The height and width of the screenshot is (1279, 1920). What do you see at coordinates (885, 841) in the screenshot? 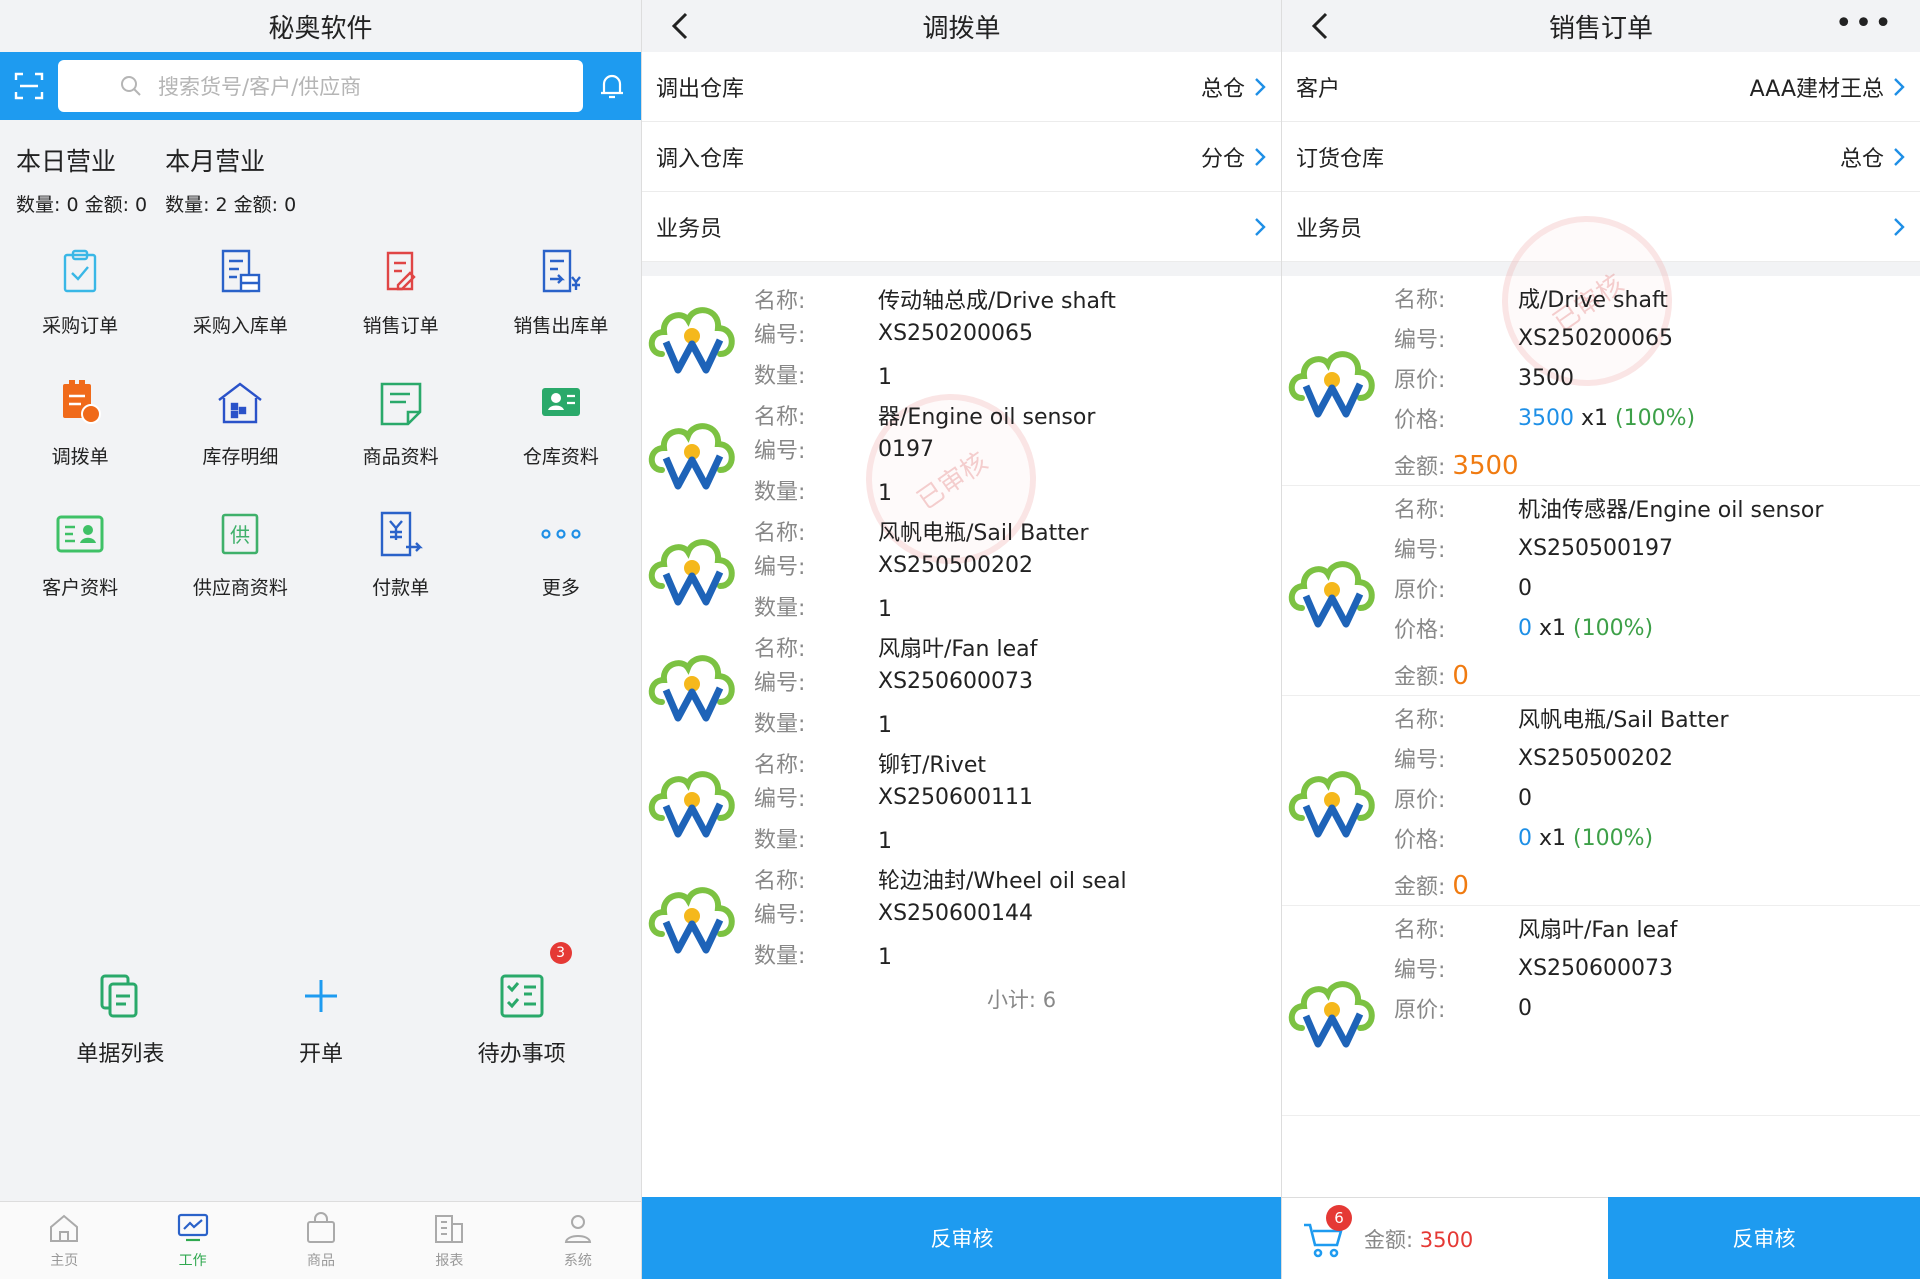
I see `field-value: 1` at bounding box center [885, 841].